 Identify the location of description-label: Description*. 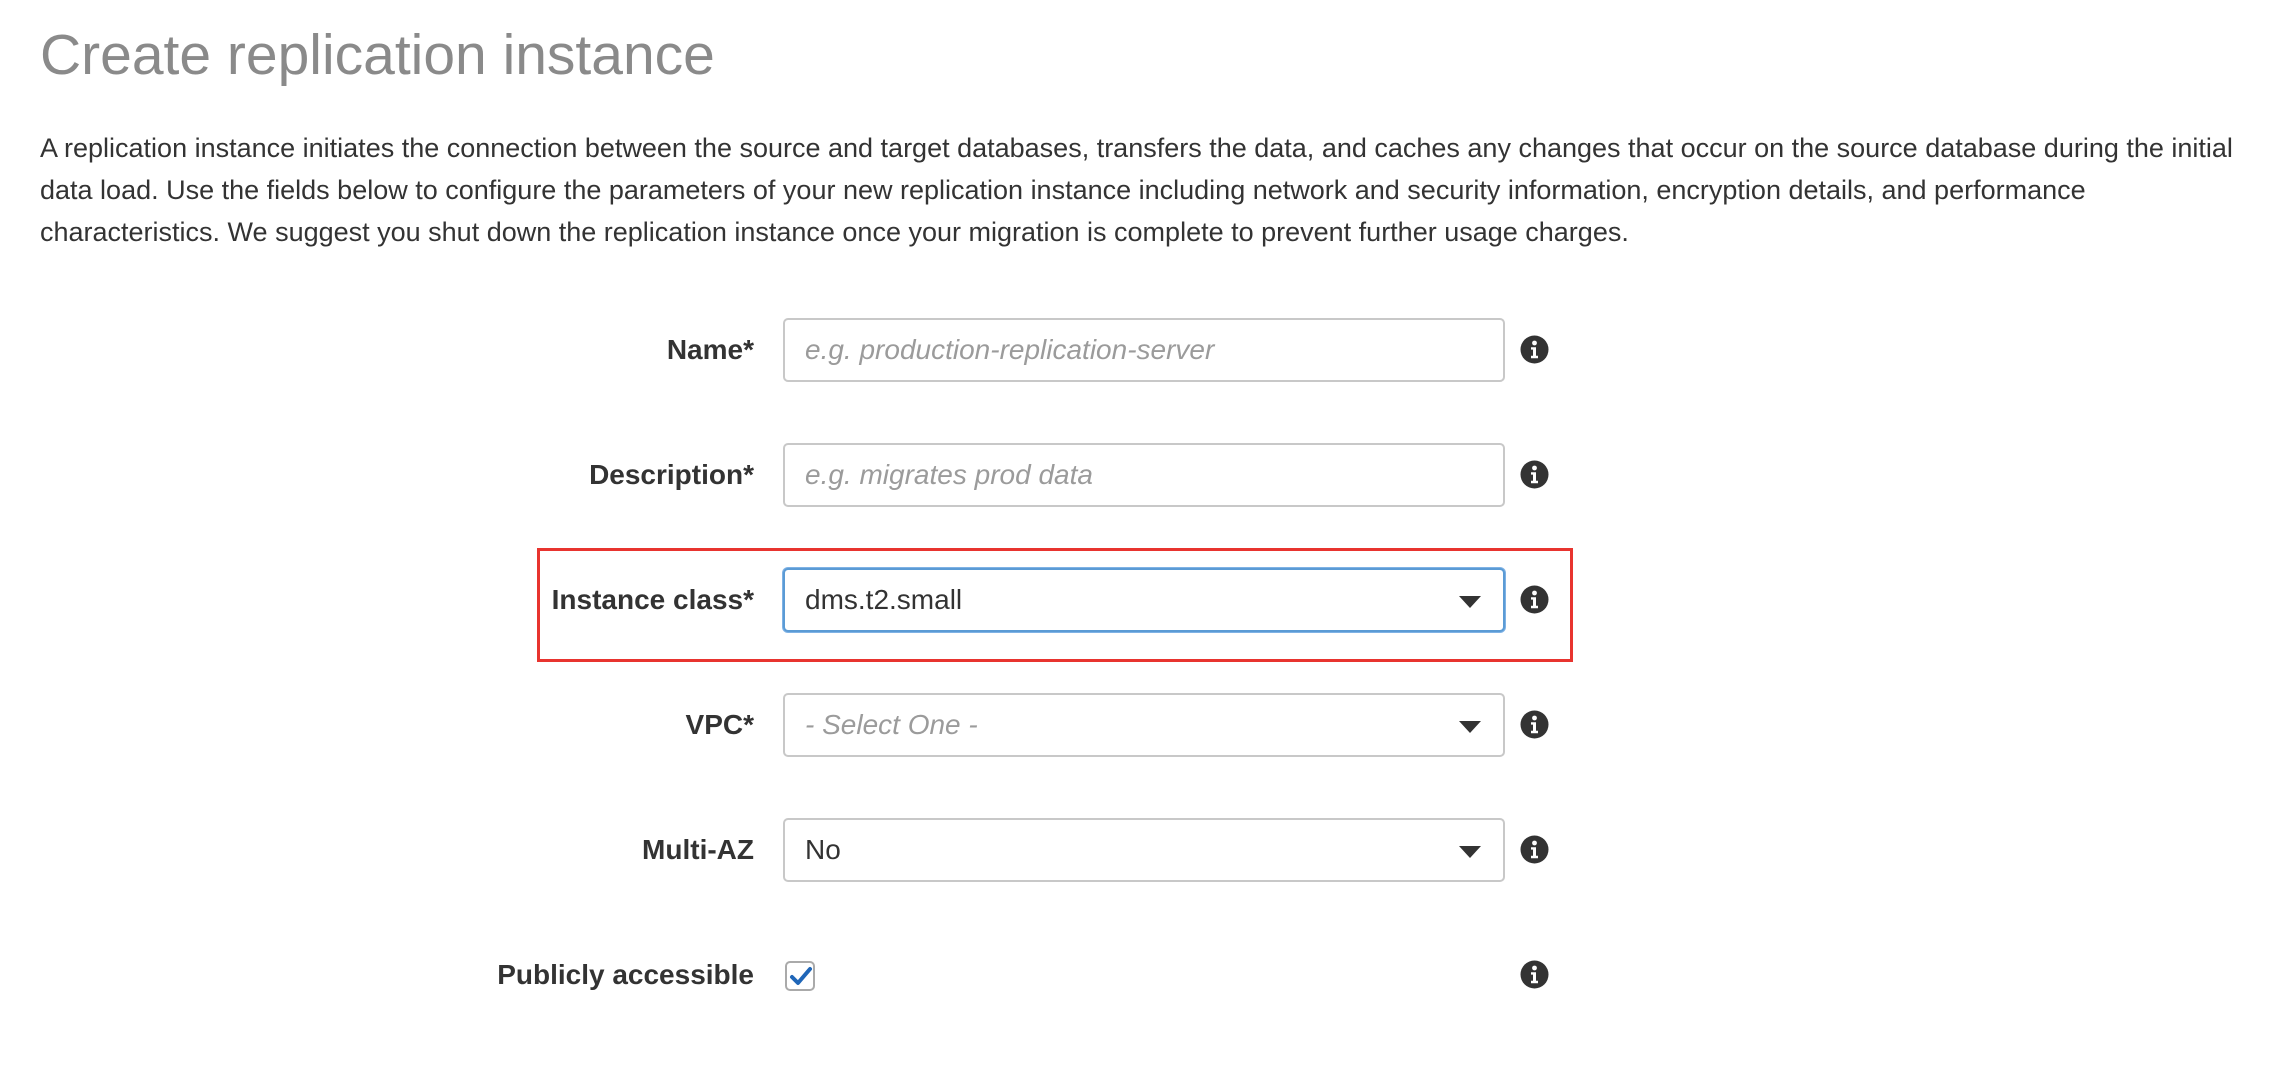
(671, 474).